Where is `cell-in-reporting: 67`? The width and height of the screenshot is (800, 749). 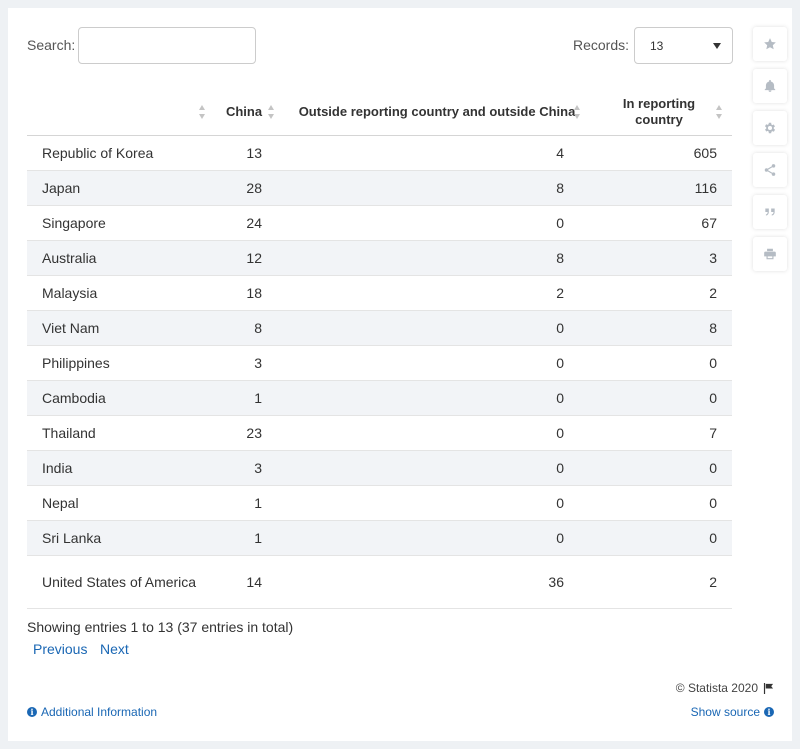 cell-in-reporting: 67 is located at coordinates (709, 223).